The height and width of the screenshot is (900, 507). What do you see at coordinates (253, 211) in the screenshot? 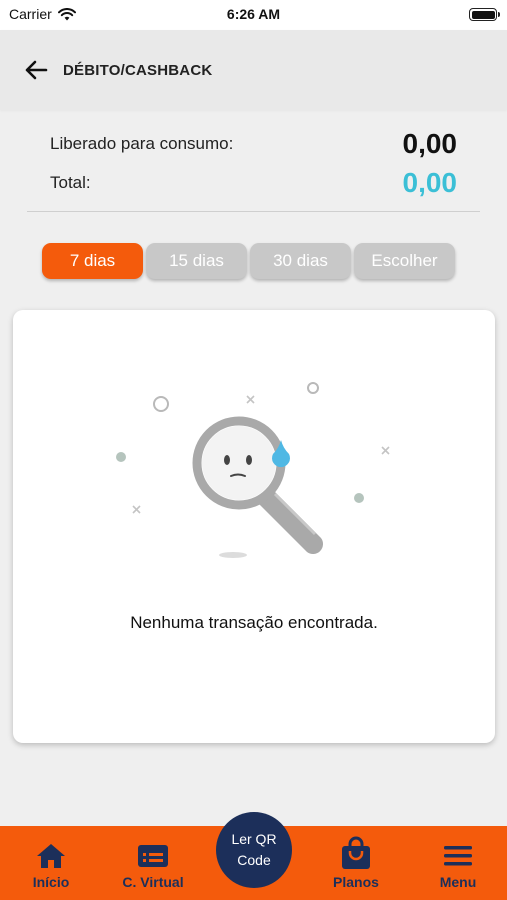
I see `divider` at bounding box center [253, 211].